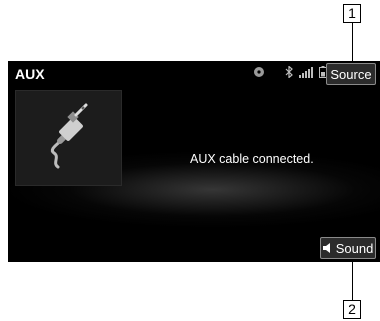 The image size is (380, 321). I want to click on status-message: AUX cable connected., so click(252, 159).